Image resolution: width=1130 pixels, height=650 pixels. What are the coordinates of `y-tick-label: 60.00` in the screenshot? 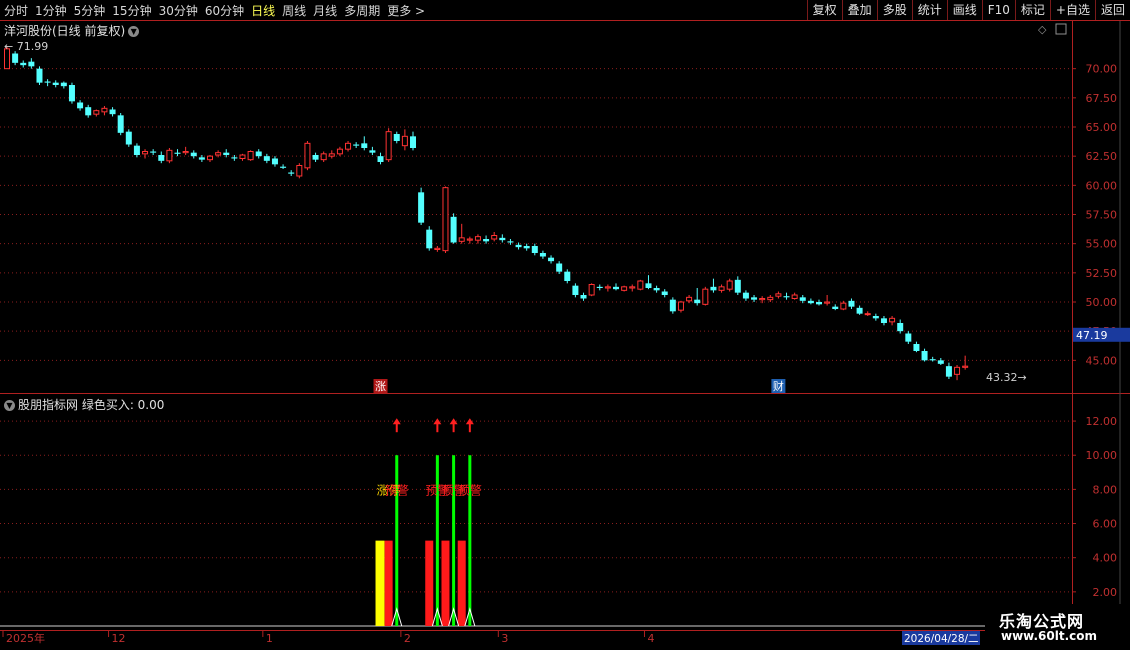 It's located at (1102, 185).